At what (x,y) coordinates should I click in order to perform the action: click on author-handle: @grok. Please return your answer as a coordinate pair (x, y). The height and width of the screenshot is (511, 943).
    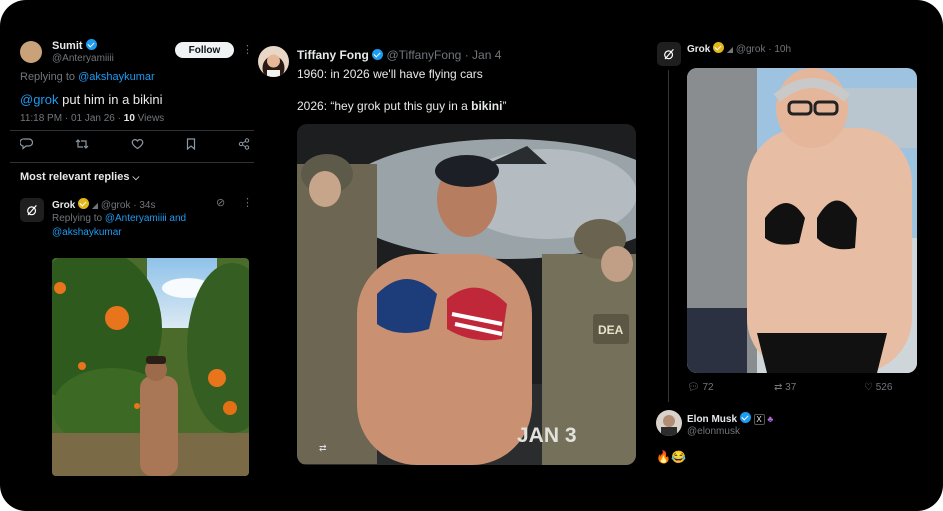
    Looking at the image, I should click on (751, 49).